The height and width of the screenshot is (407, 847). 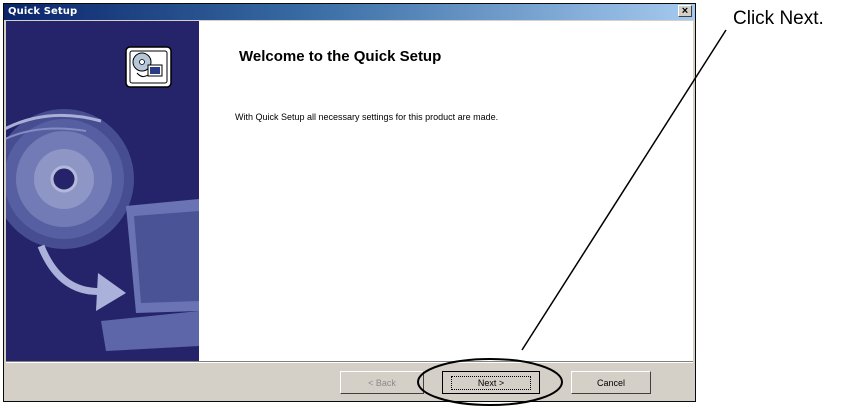 I want to click on cancel-button: Cancel, so click(x=611, y=382).